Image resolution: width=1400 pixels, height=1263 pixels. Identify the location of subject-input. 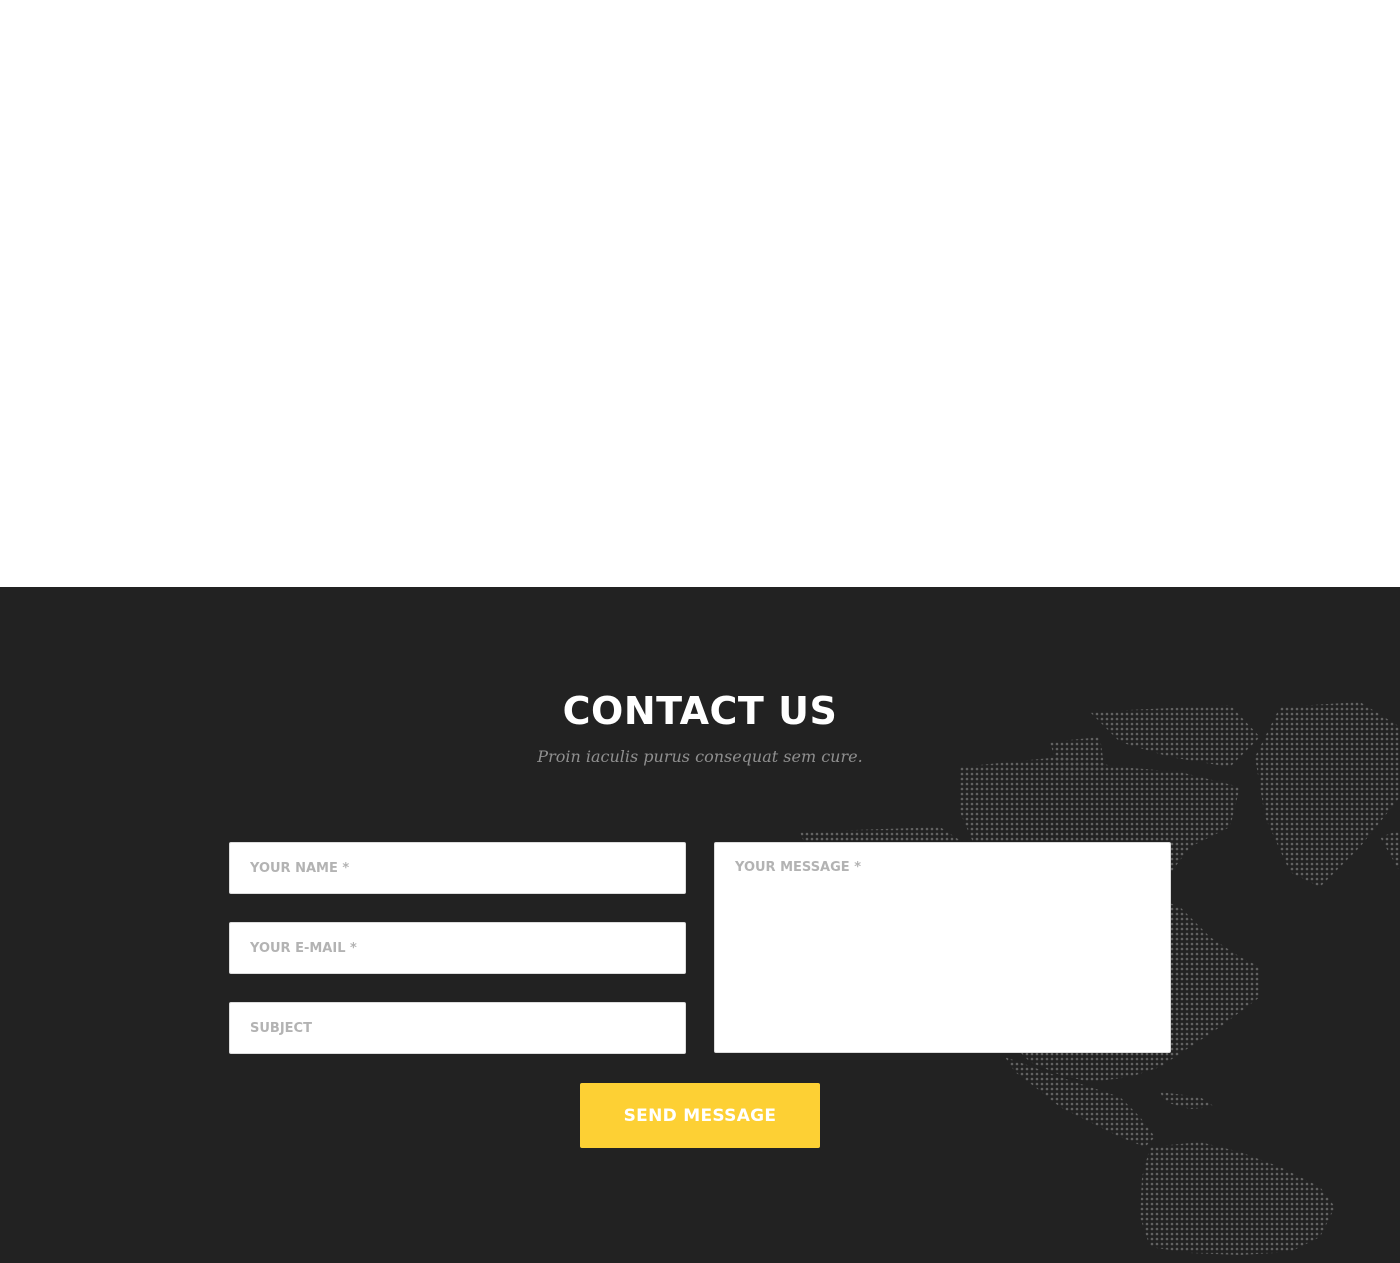
(457, 1028).